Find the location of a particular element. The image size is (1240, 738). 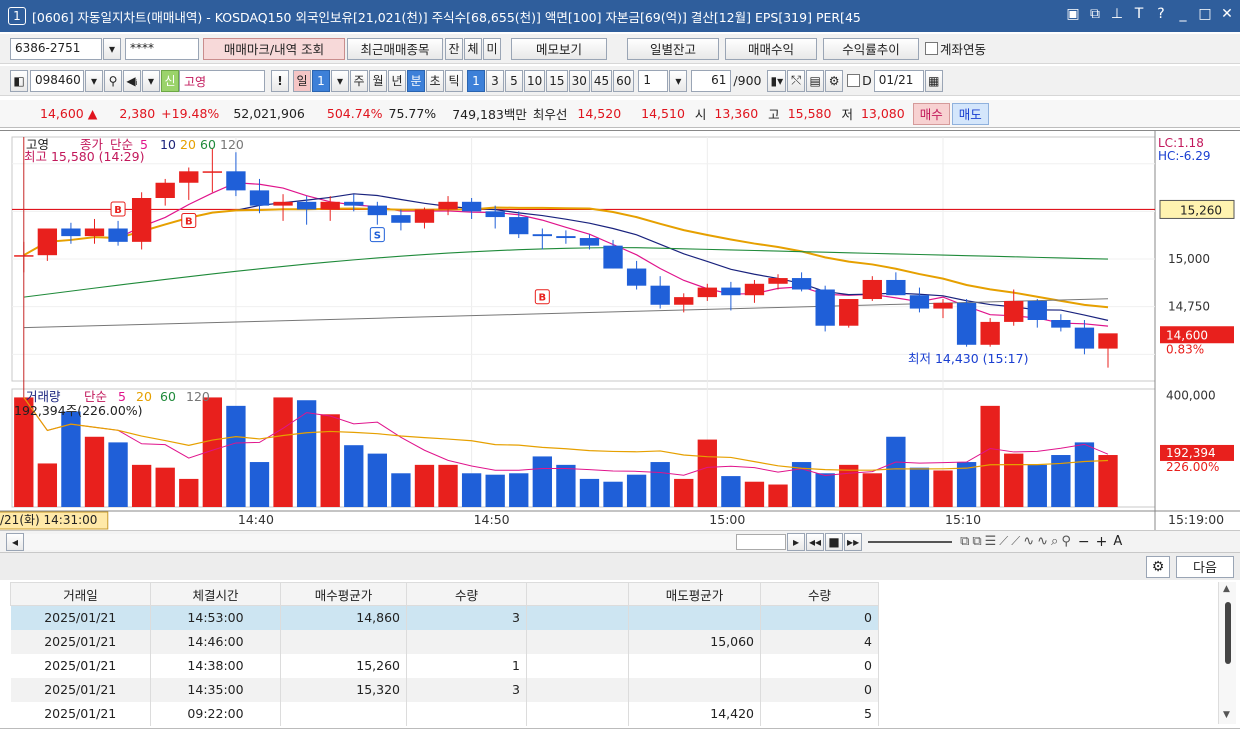

column-header-fill-time: 체결시간 is located at coordinates (215, 594).